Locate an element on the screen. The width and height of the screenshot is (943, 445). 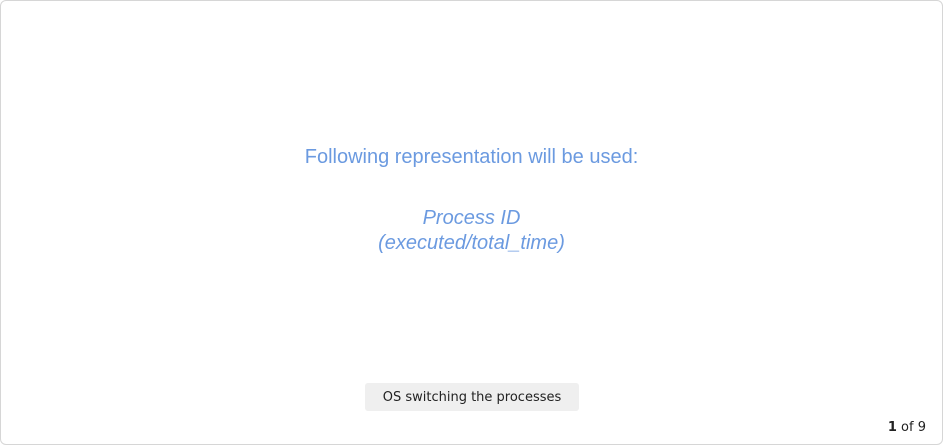
pager-total-slides: 9 is located at coordinates (921, 427).